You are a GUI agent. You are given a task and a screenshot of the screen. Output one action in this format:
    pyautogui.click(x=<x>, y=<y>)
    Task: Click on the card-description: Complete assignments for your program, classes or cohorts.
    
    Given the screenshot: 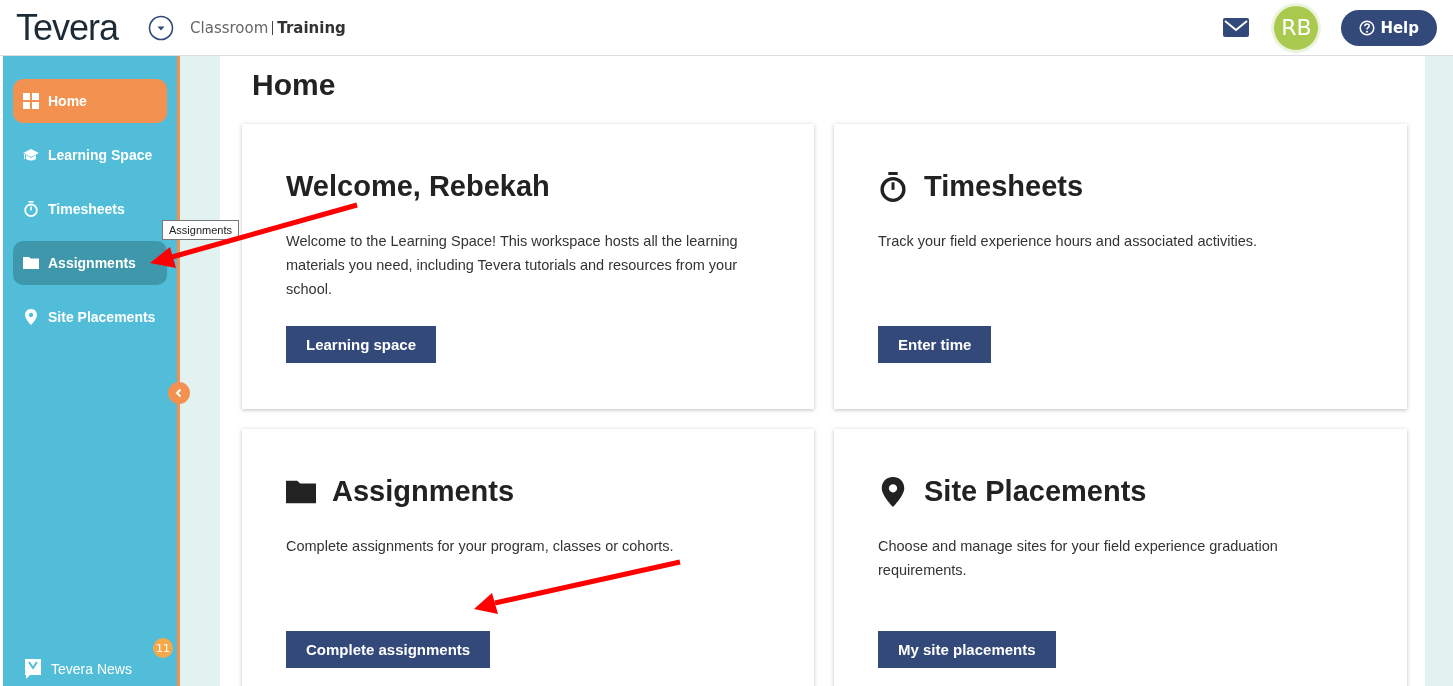 What is the action you would take?
    pyautogui.click(x=480, y=546)
    